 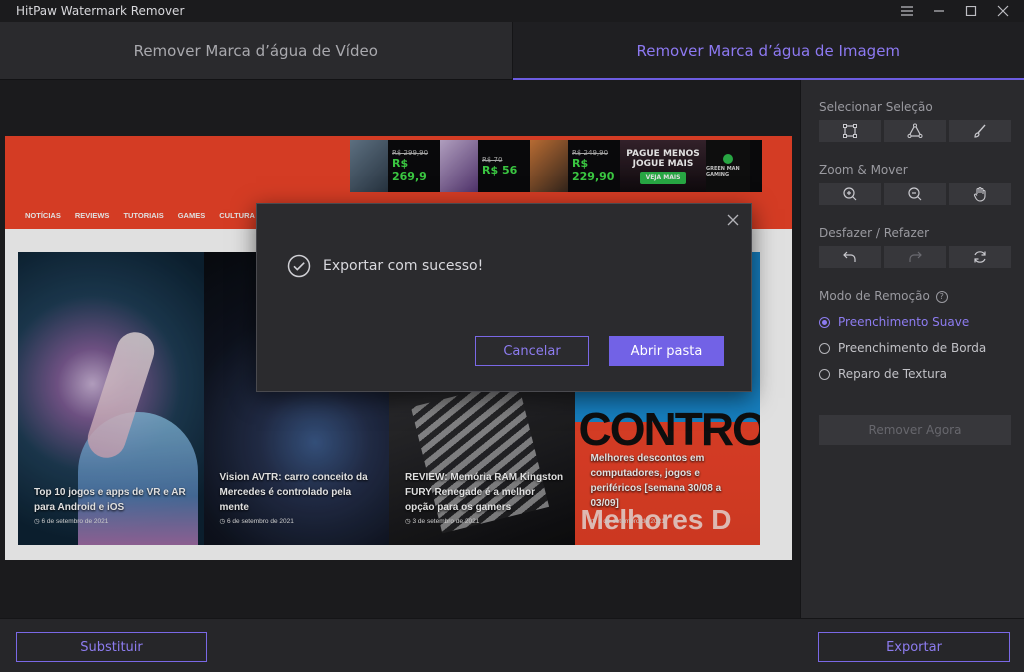 I want to click on cancel-button: Cancelar, so click(x=532, y=351).